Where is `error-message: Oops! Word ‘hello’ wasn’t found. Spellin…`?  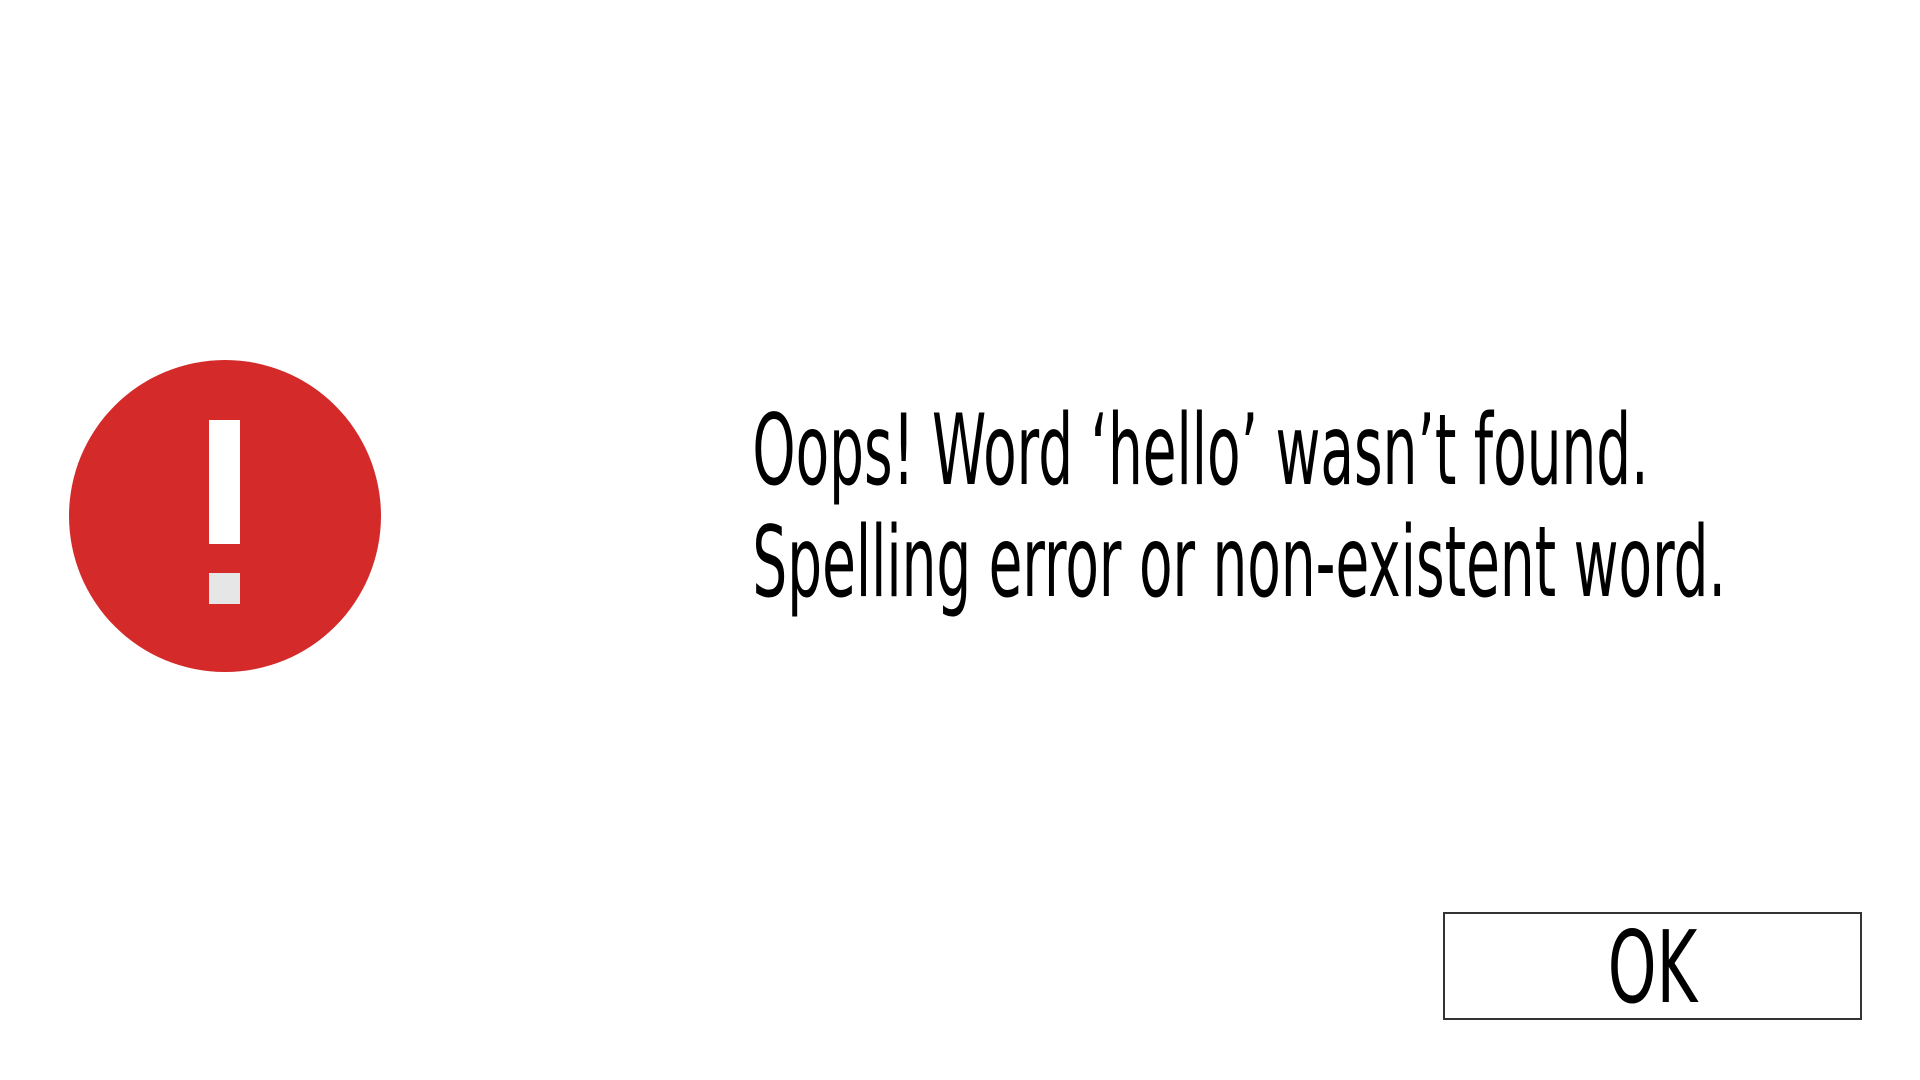
error-message: Oops! Word ‘hello’ wasn’t found. Spellin… is located at coordinates (1239, 507).